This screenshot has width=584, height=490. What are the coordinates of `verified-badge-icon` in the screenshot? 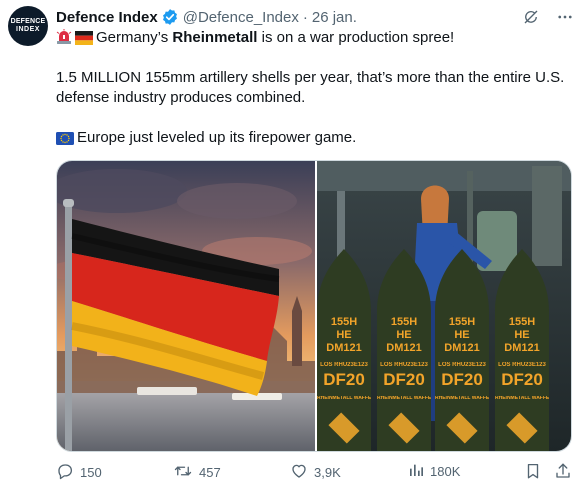 It's located at (170, 17).